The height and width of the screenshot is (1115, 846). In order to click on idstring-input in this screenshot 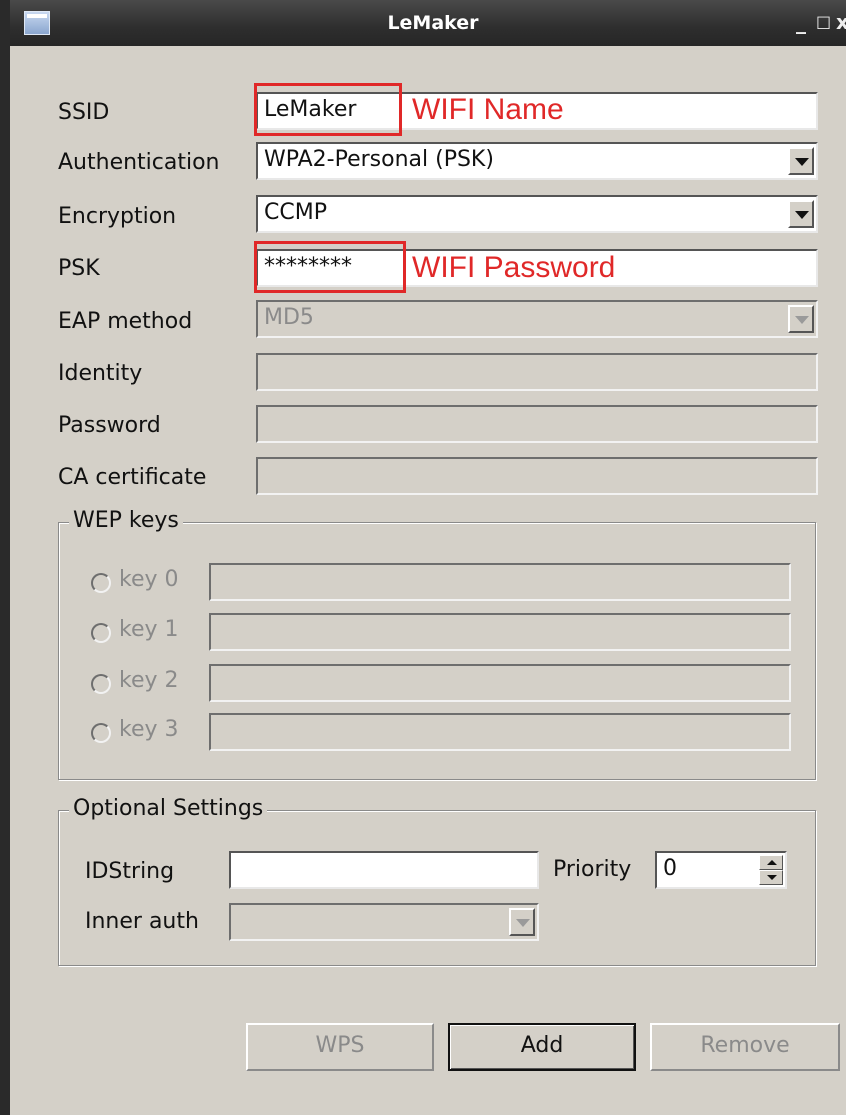, I will do `click(384, 870)`.